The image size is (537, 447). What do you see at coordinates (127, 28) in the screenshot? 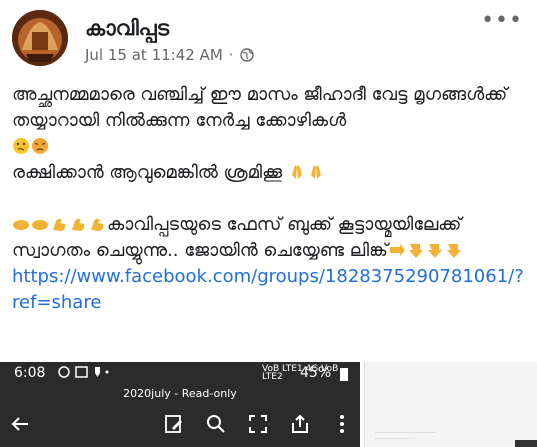
I see `page-name: കാവിപ്പട` at bounding box center [127, 28].